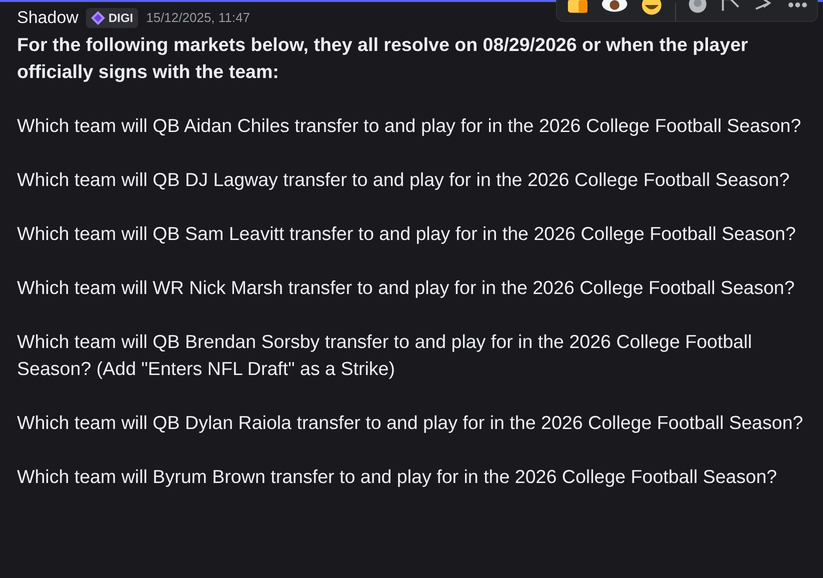 The width and height of the screenshot is (823, 578). What do you see at coordinates (385, 355) in the screenshot?
I see `message-paragraph: Which team will QB Brendan Sorsby transfer to and play for in the 2026 College Football Season? (Add "Enters NFL Draft" as a Strike)` at bounding box center [385, 355].